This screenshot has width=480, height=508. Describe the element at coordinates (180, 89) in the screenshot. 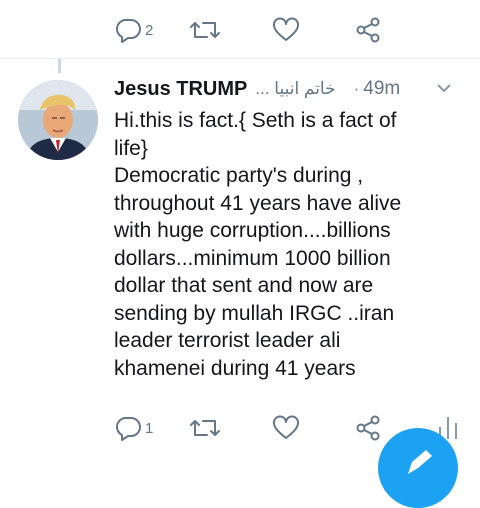

I see `author-name: Jesus TRUMP` at that location.